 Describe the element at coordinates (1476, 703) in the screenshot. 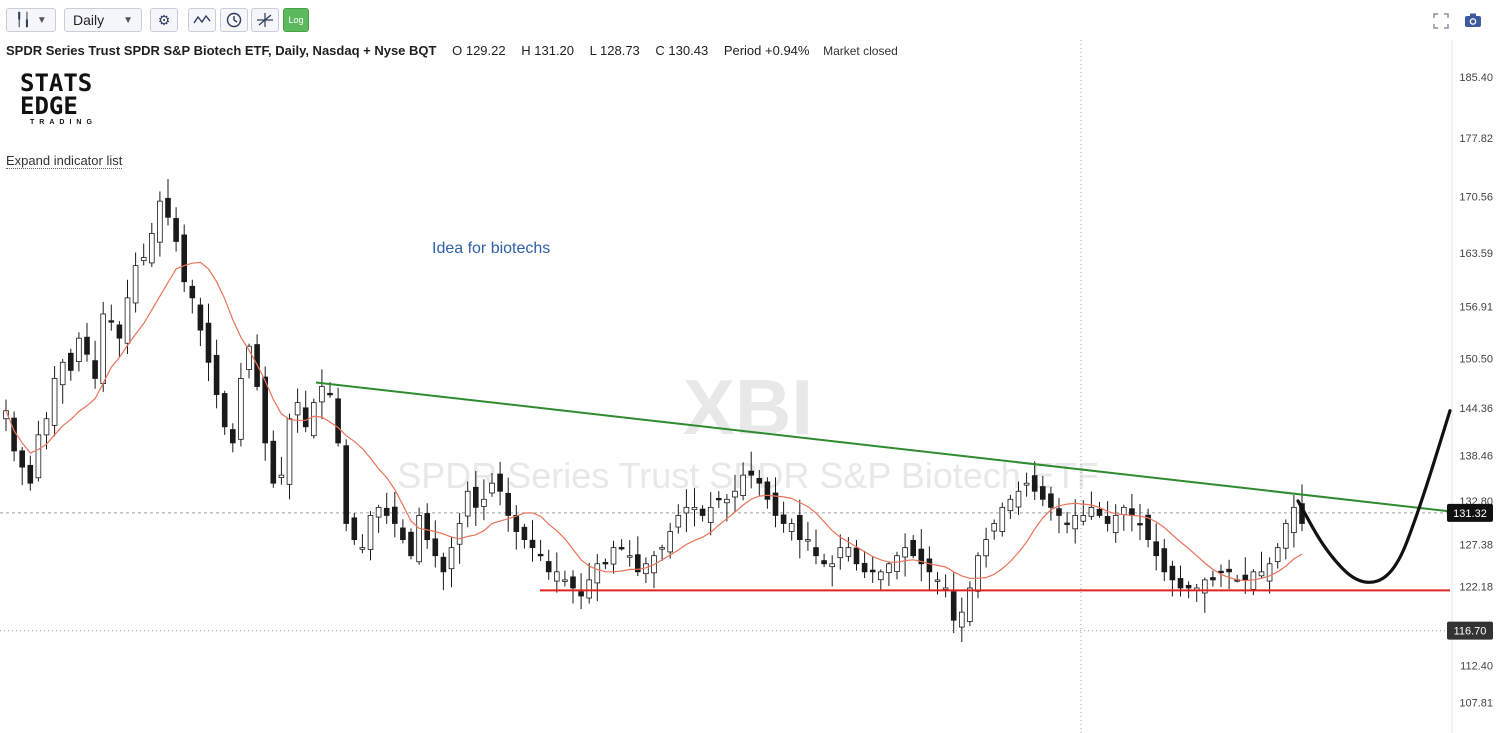

I see `price-tick-label: 107.81` at that location.